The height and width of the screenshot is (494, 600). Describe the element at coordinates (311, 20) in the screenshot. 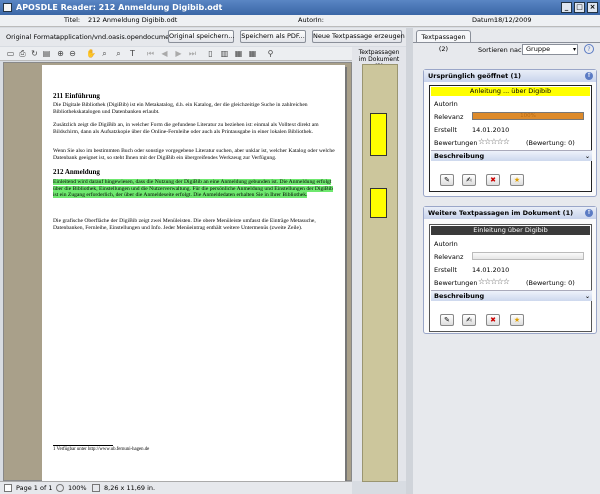

I see `author-label: AutorIn:` at that location.